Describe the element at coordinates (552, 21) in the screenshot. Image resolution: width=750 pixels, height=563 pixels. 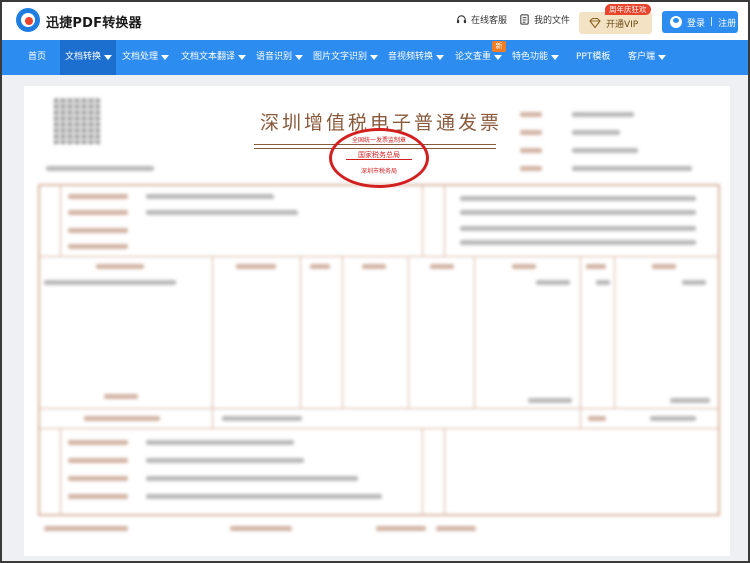
I see `my-files-label: 我的文件` at that location.